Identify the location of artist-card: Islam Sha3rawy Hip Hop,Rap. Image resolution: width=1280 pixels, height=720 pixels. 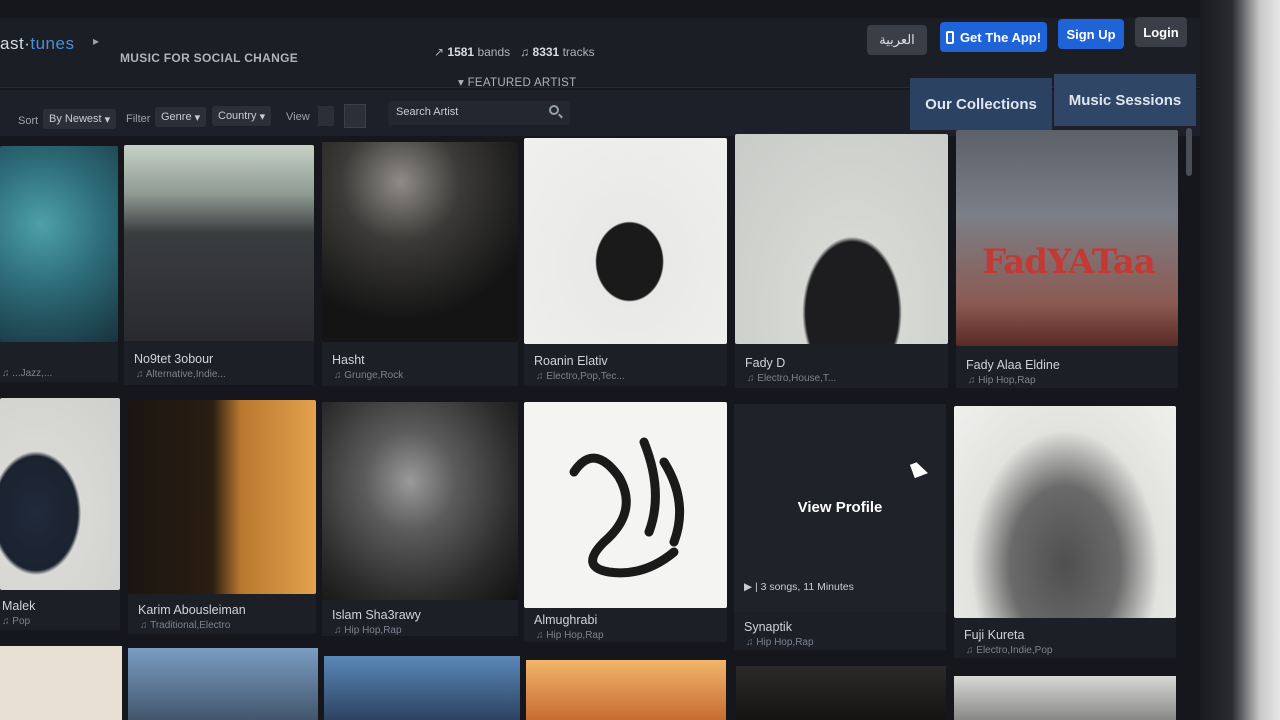
(420, 519).